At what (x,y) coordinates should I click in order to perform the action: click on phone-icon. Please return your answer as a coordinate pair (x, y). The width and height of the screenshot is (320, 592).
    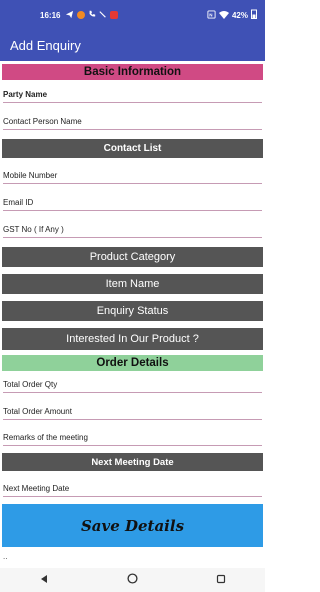
    Looking at the image, I should click on (92, 15).